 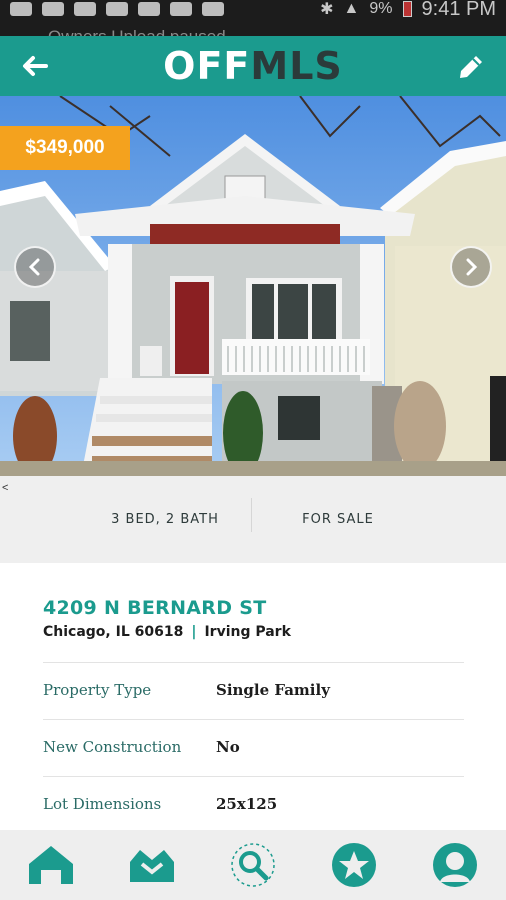 I want to click on app-header: OFFMLS, so click(x=253, y=66).